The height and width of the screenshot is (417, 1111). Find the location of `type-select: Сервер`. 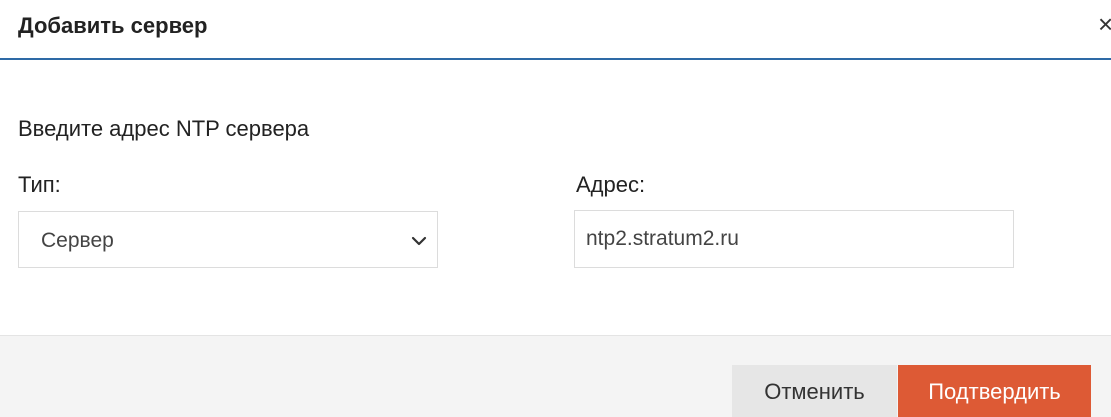

type-select: Сервер is located at coordinates (228, 239).